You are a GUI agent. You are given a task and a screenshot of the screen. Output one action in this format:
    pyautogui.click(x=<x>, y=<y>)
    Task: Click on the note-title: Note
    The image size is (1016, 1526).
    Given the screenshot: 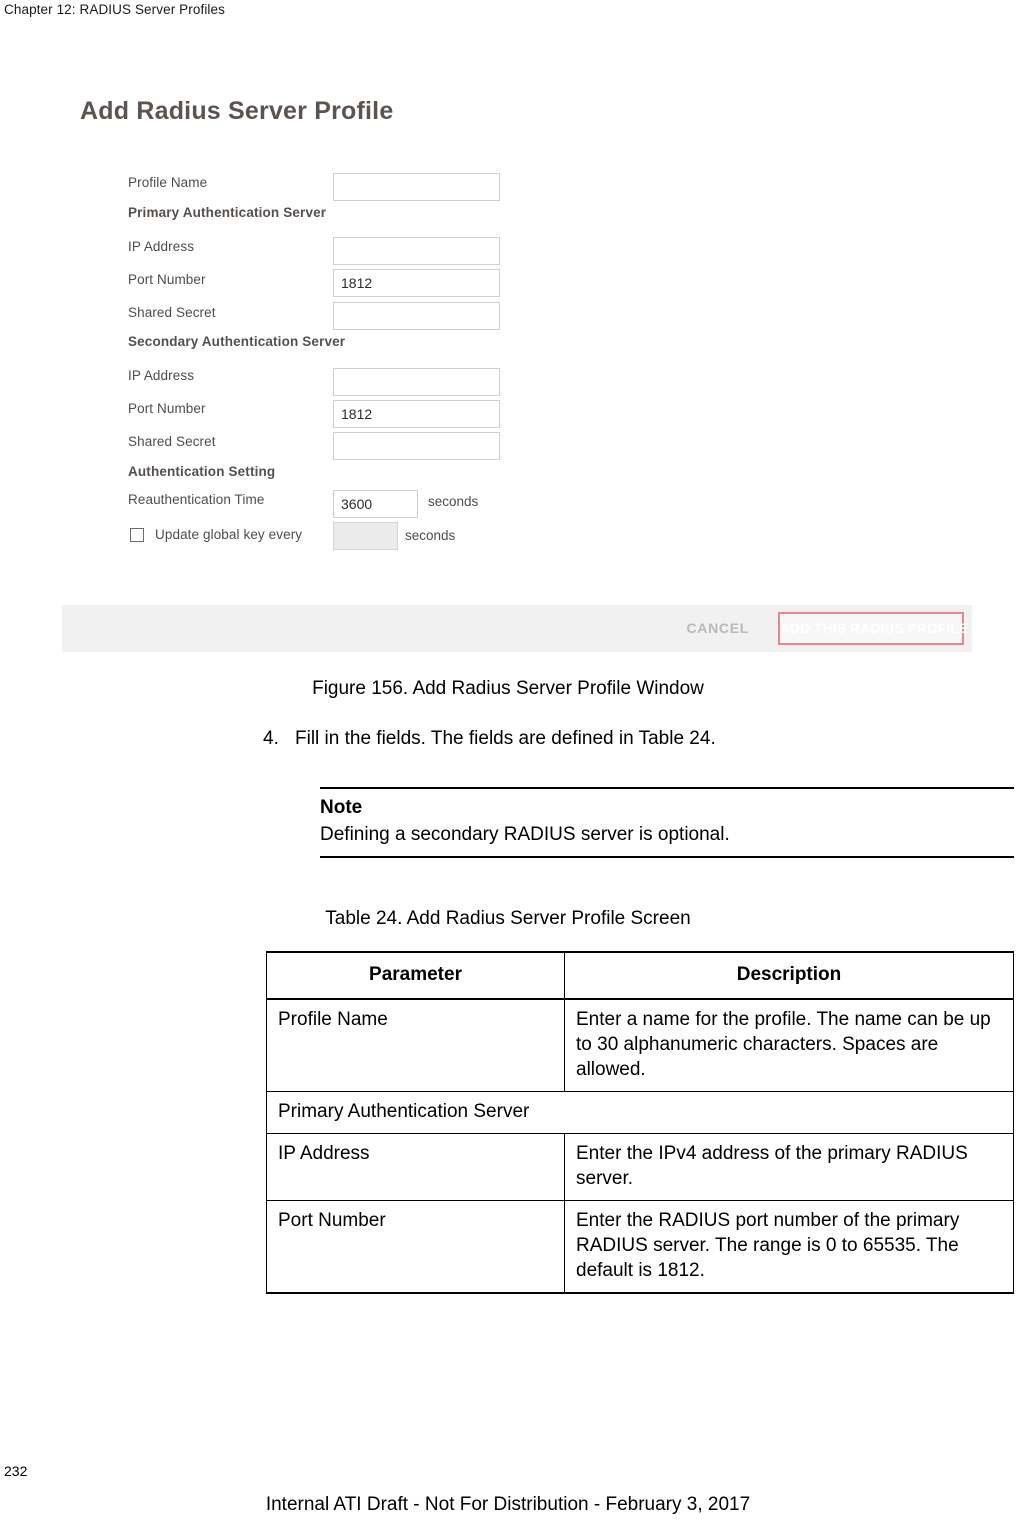 What is the action you would take?
    pyautogui.click(x=341, y=807)
    